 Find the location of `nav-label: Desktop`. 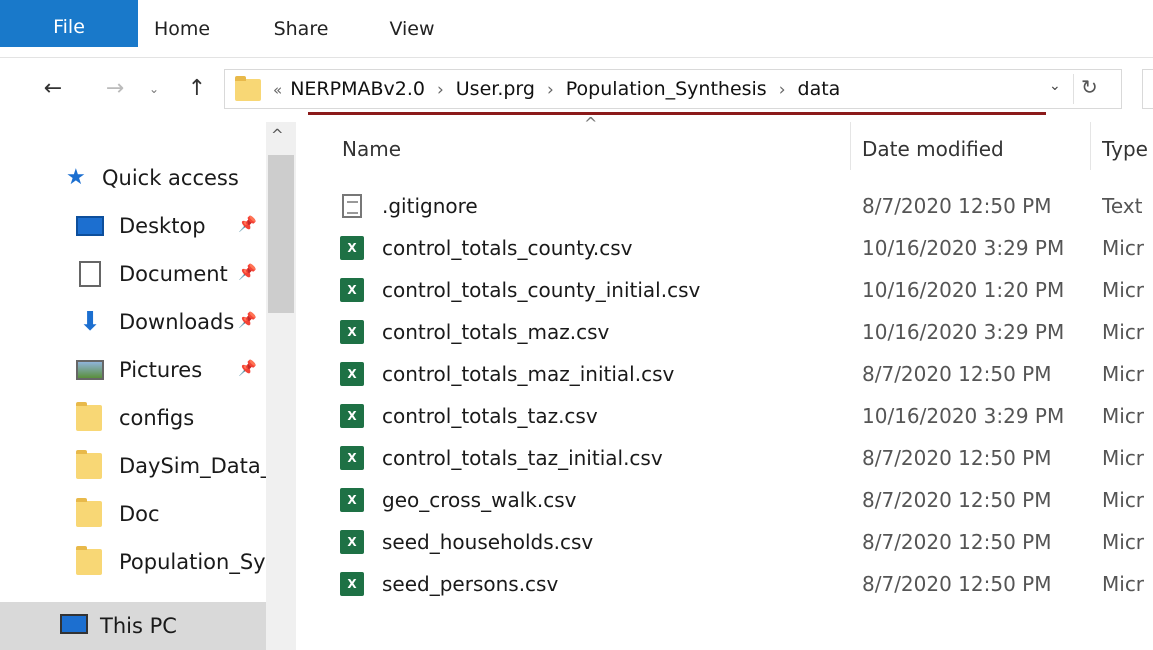

nav-label: Desktop is located at coordinates (162, 226).